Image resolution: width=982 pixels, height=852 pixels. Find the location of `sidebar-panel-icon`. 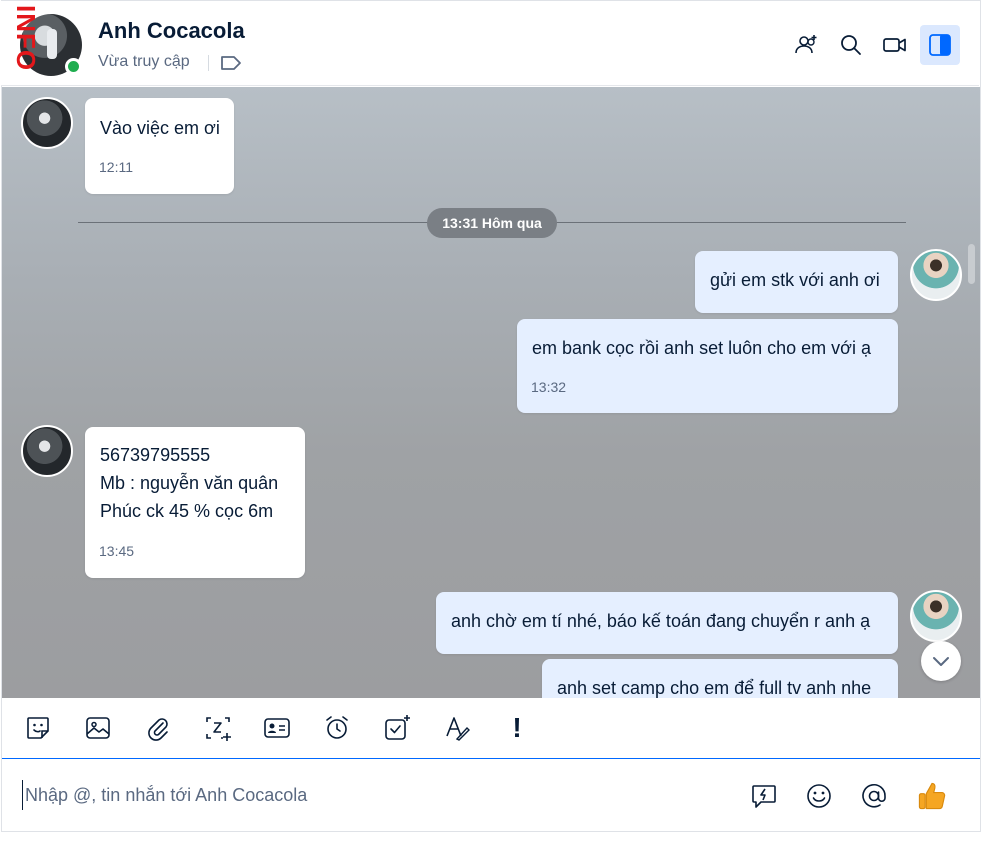

sidebar-panel-icon is located at coordinates (940, 45).